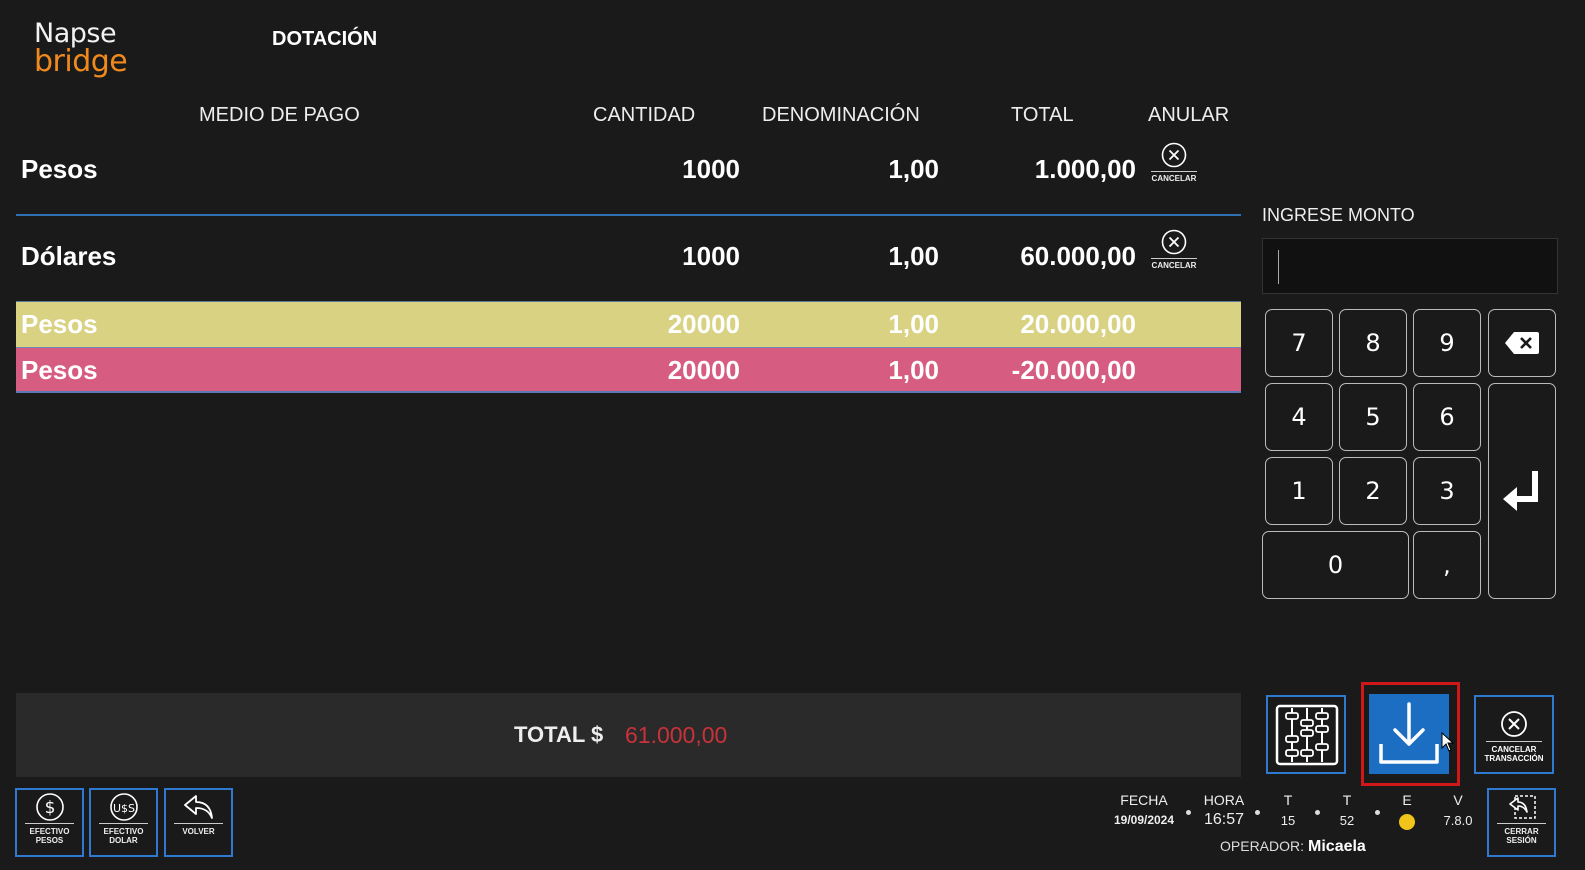  What do you see at coordinates (1514, 754) in the screenshot?
I see `cancel-transaction-label: CANCELAR TRANSACCIÓN` at bounding box center [1514, 754].